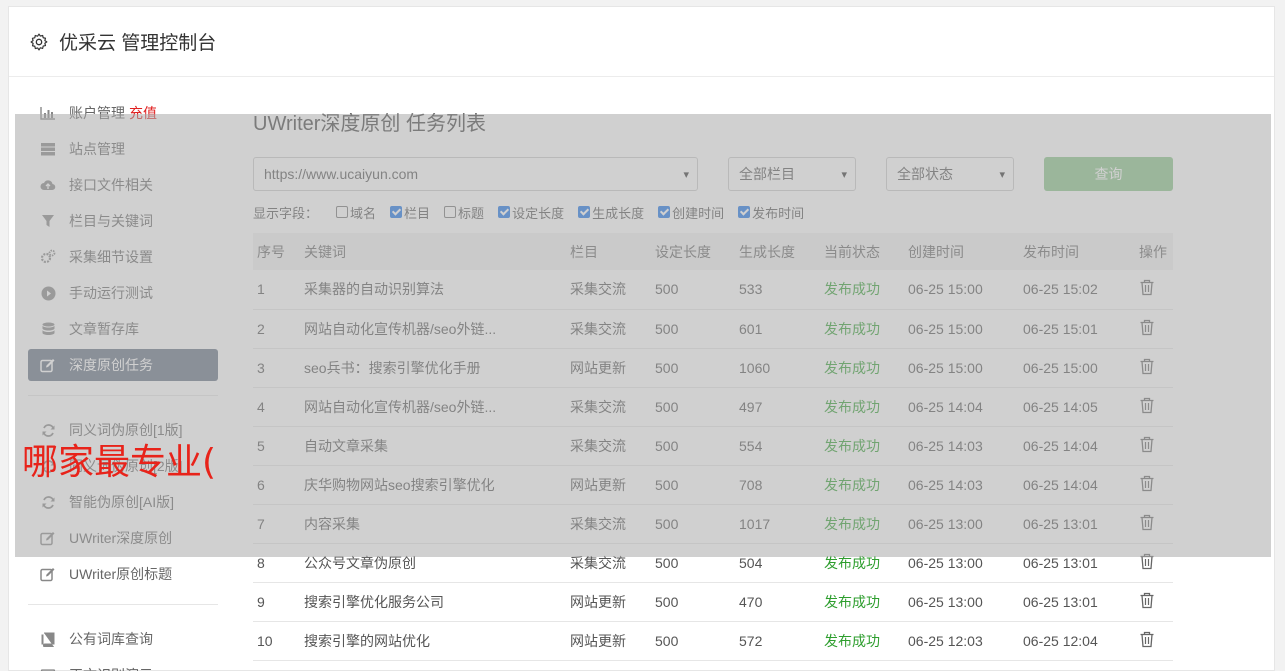 The width and height of the screenshot is (1285, 671). I want to click on sidebar-item-label: UWriter原创标题, so click(121, 574).